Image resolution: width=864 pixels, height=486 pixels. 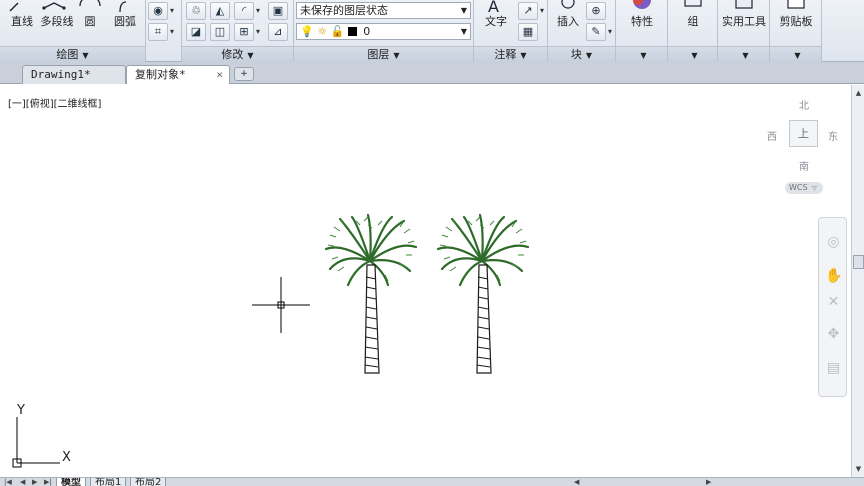 I want to click on properties-panel-title: ▼, so click(x=641, y=54).